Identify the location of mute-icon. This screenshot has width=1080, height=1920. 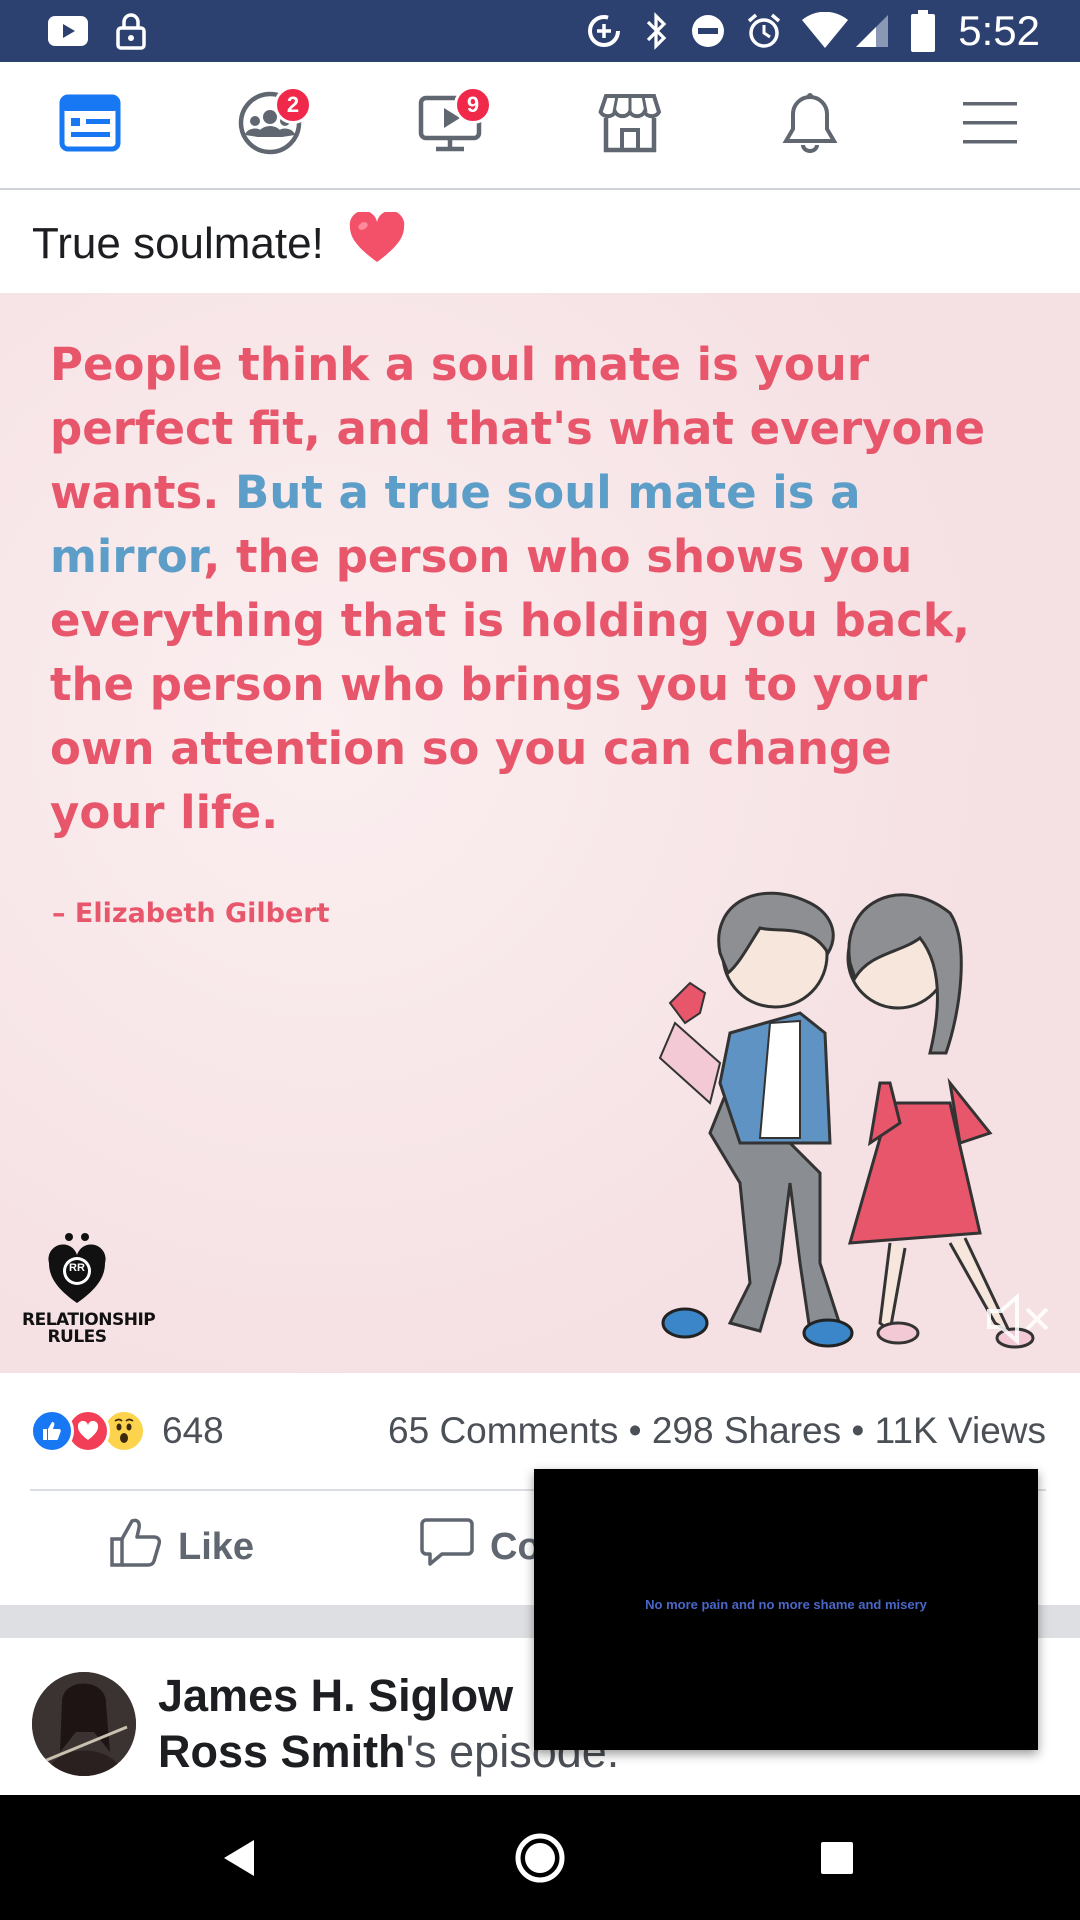
(1018, 1321).